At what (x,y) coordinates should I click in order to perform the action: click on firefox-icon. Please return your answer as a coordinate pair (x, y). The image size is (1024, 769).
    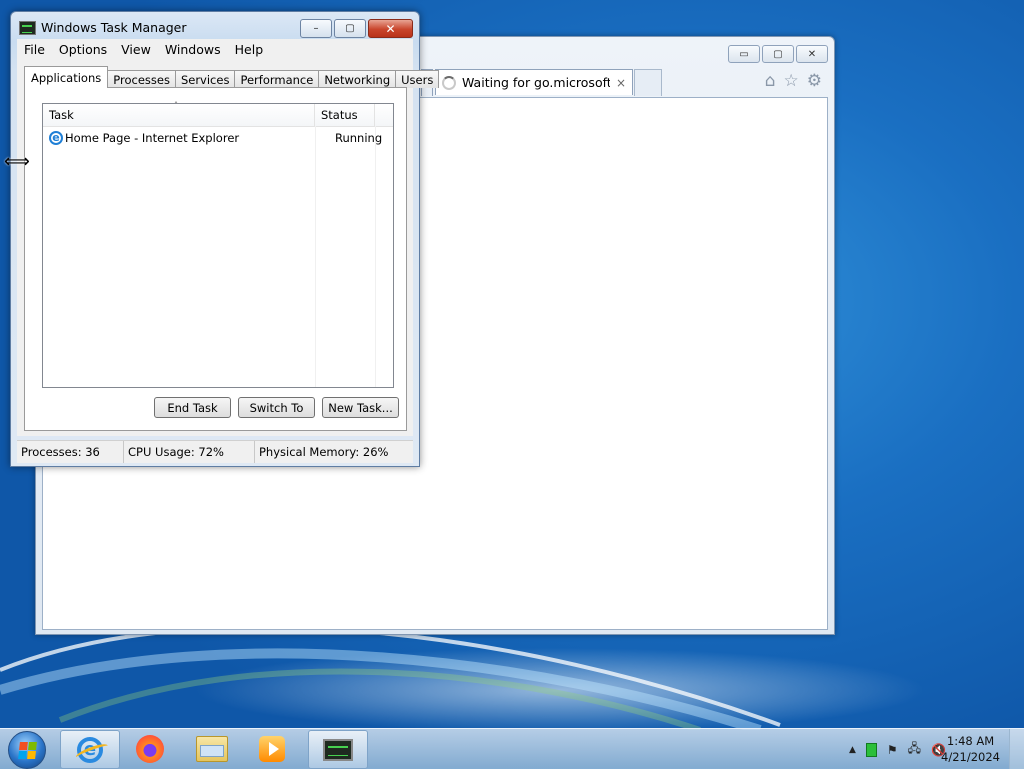
    Looking at the image, I should click on (150, 748).